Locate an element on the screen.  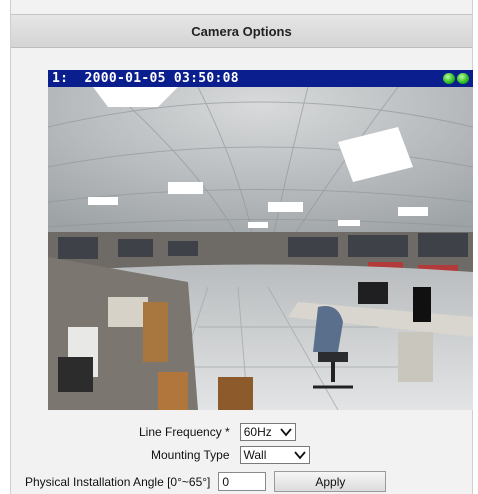
line-frequency-select: 60Hz is located at coordinates (267, 432).